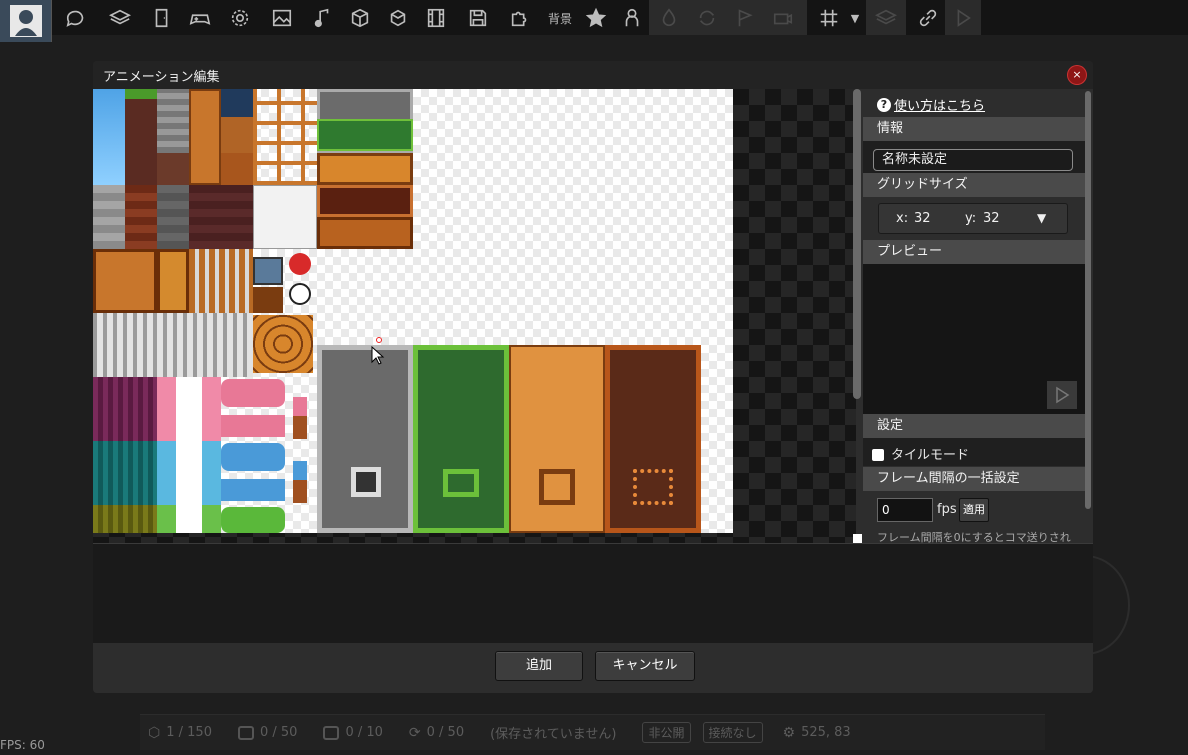 This screenshot has width=1188, height=755. I want to click on status-animations: ⟳ 0 / 50, so click(436, 733).